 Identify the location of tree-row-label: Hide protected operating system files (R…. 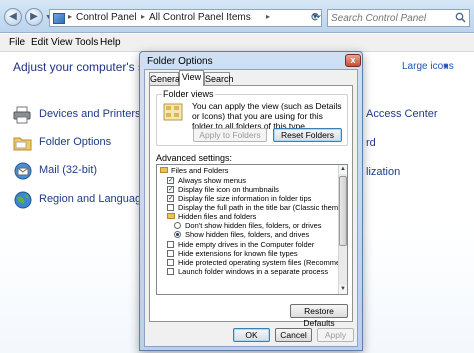
(263, 262).